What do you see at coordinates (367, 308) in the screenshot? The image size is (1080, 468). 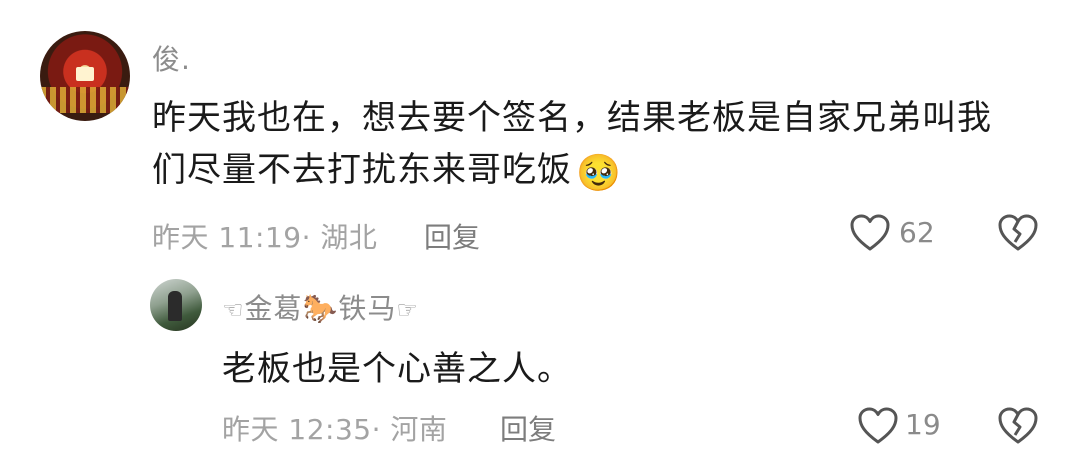 I see `author-name-part: 铁马` at bounding box center [367, 308].